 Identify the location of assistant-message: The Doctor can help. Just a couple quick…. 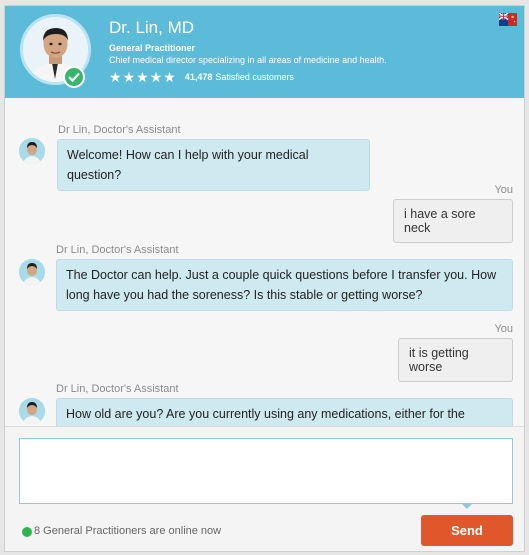
(284, 285).